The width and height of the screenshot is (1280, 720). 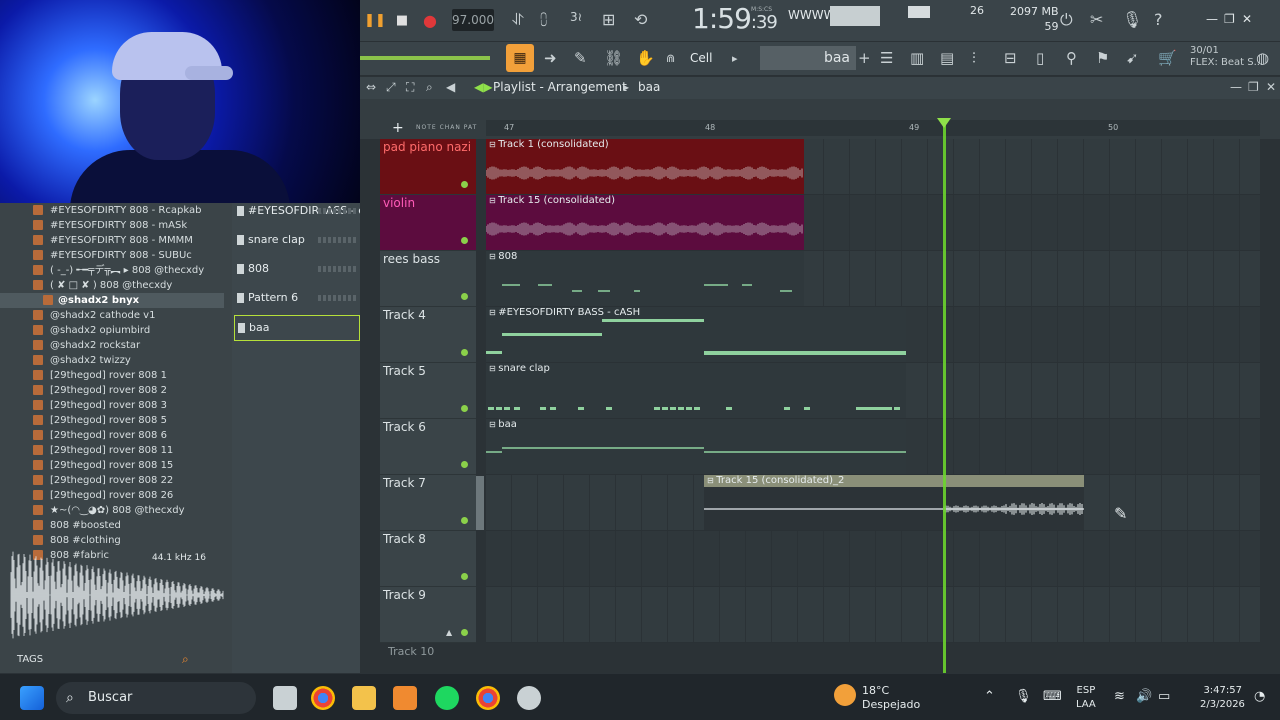 What do you see at coordinates (886, 58) in the screenshot?
I see `playlist-icon: ☰` at bounding box center [886, 58].